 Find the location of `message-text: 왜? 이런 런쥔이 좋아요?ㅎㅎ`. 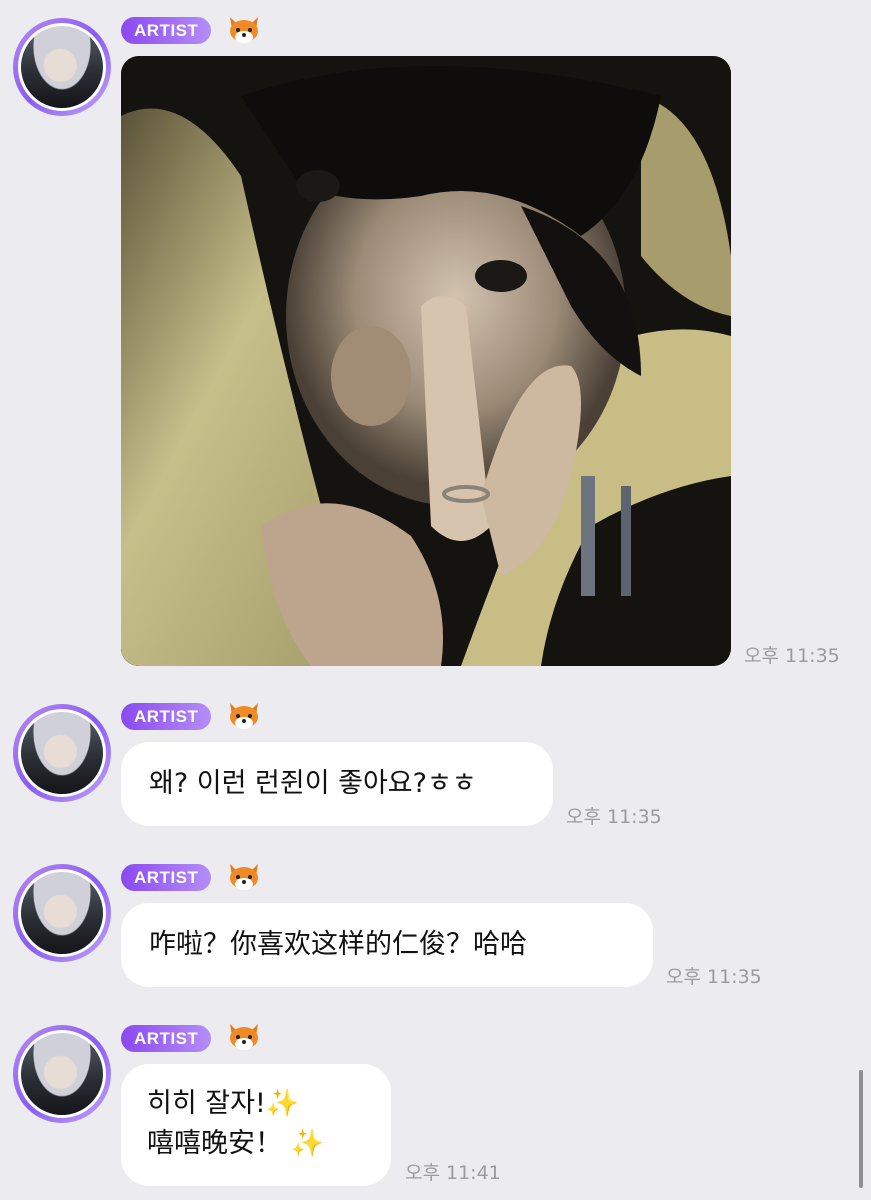

message-text: 왜? 이런 런쥔이 좋아요?ㅎㅎ is located at coordinates (313, 783).